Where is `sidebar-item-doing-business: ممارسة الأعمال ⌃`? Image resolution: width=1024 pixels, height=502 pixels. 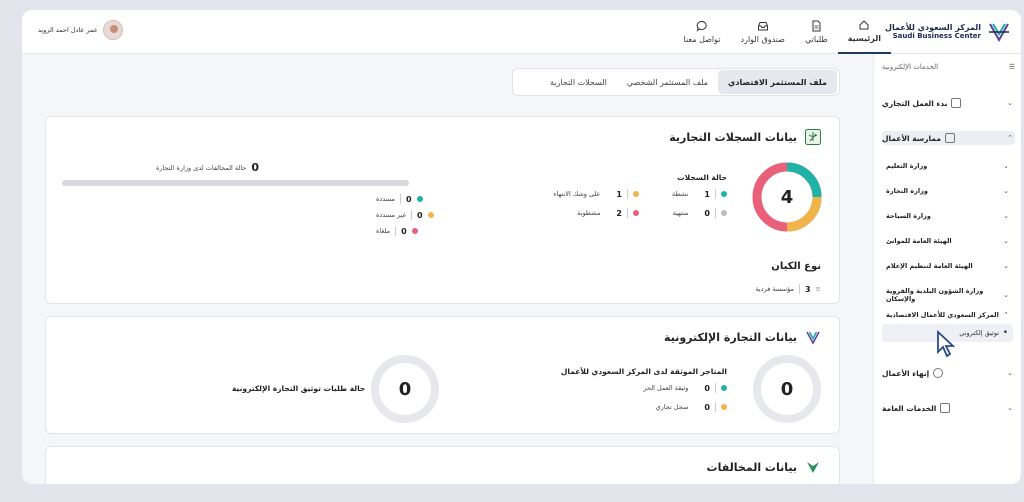
sidebar-item-doing-business: ممارسة الأعمال ⌃ is located at coordinates (947, 138).